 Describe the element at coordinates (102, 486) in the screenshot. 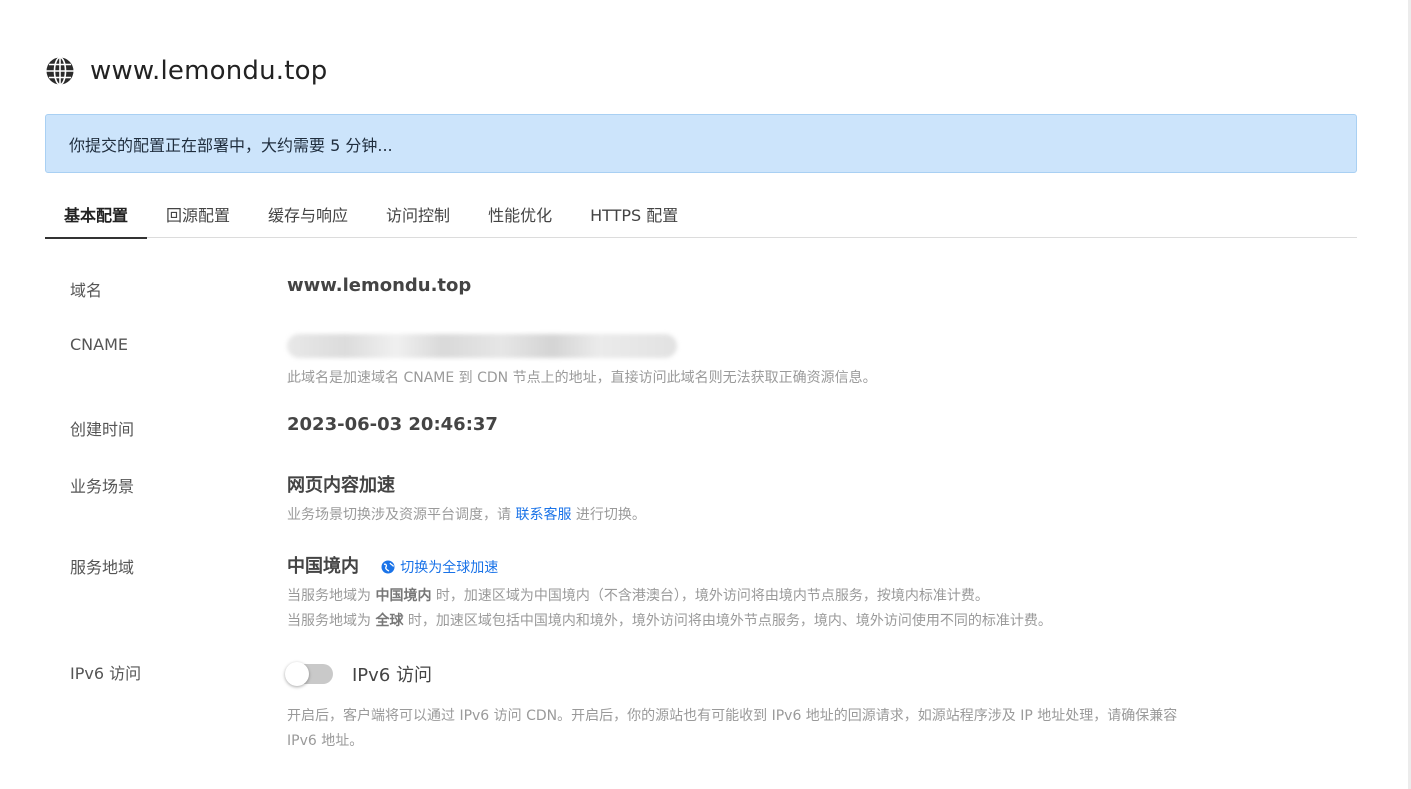

I see `business-scene-label: 业务场景` at that location.